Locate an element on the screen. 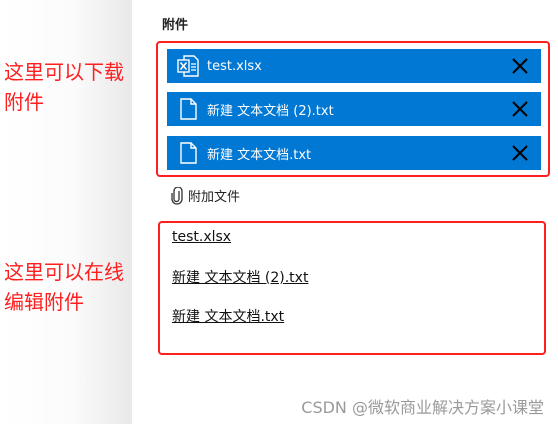  attachment-item: 新建 文本文档 (2).txt is located at coordinates (354, 109).